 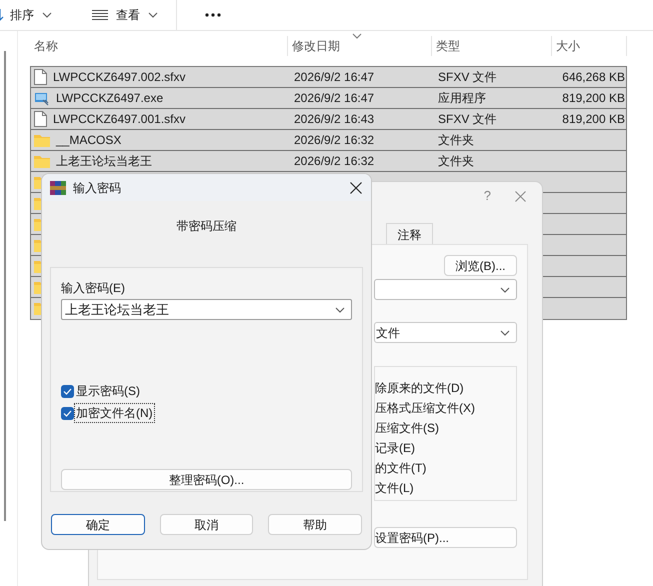 What do you see at coordinates (46, 46) in the screenshot?
I see `column-header: 名称` at bounding box center [46, 46].